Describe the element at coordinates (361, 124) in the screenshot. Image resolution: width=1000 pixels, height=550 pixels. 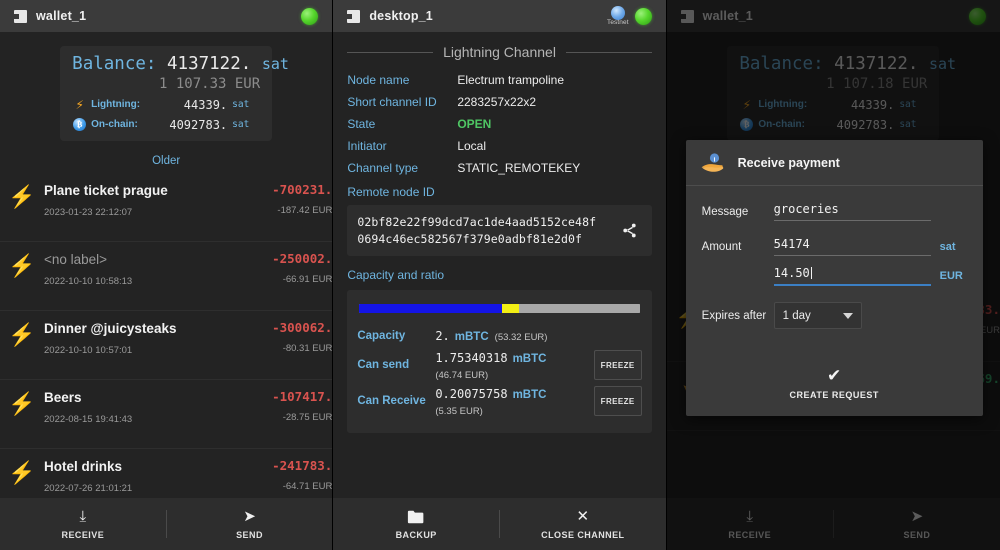
I see `detail-key: State` at that location.